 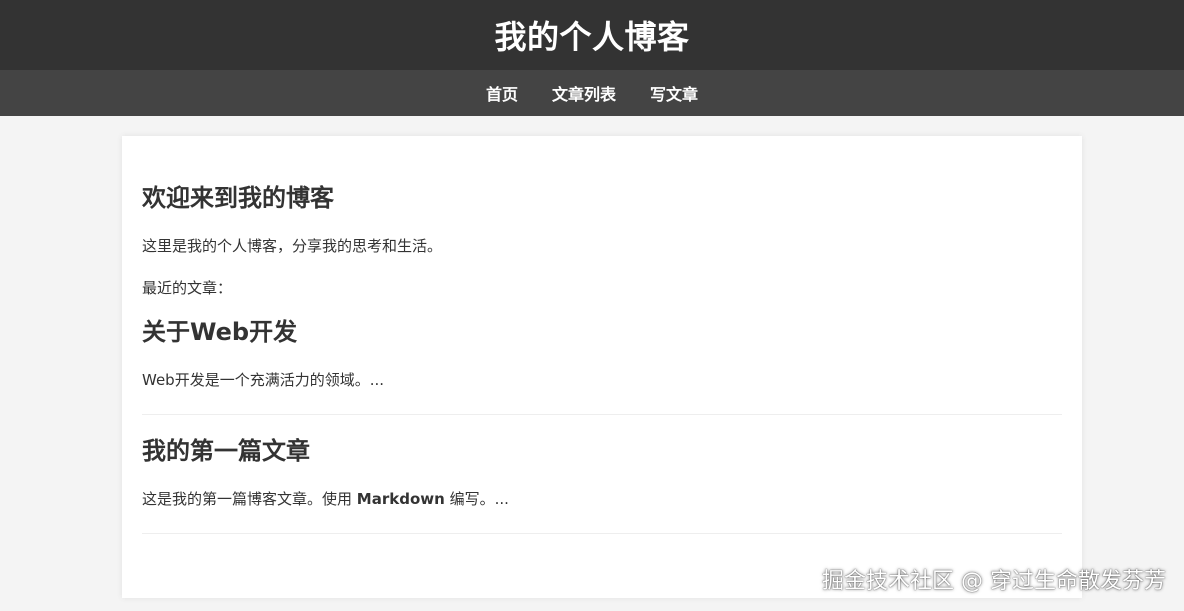 What do you see at coordinates (584, 93) in the screenshot?
I see `nav-link-post-list: 文章列表` at bounding box center [584, 93].